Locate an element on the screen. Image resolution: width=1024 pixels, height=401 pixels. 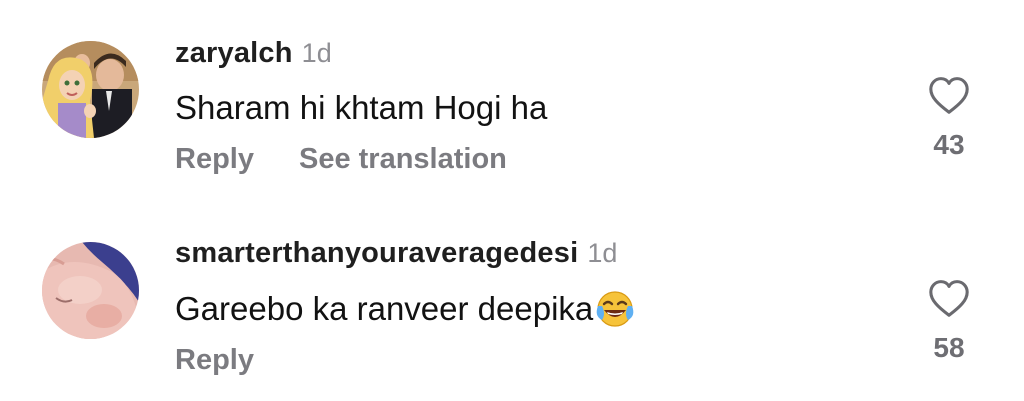
like-control: 43 is located at coordinates (949, 118).